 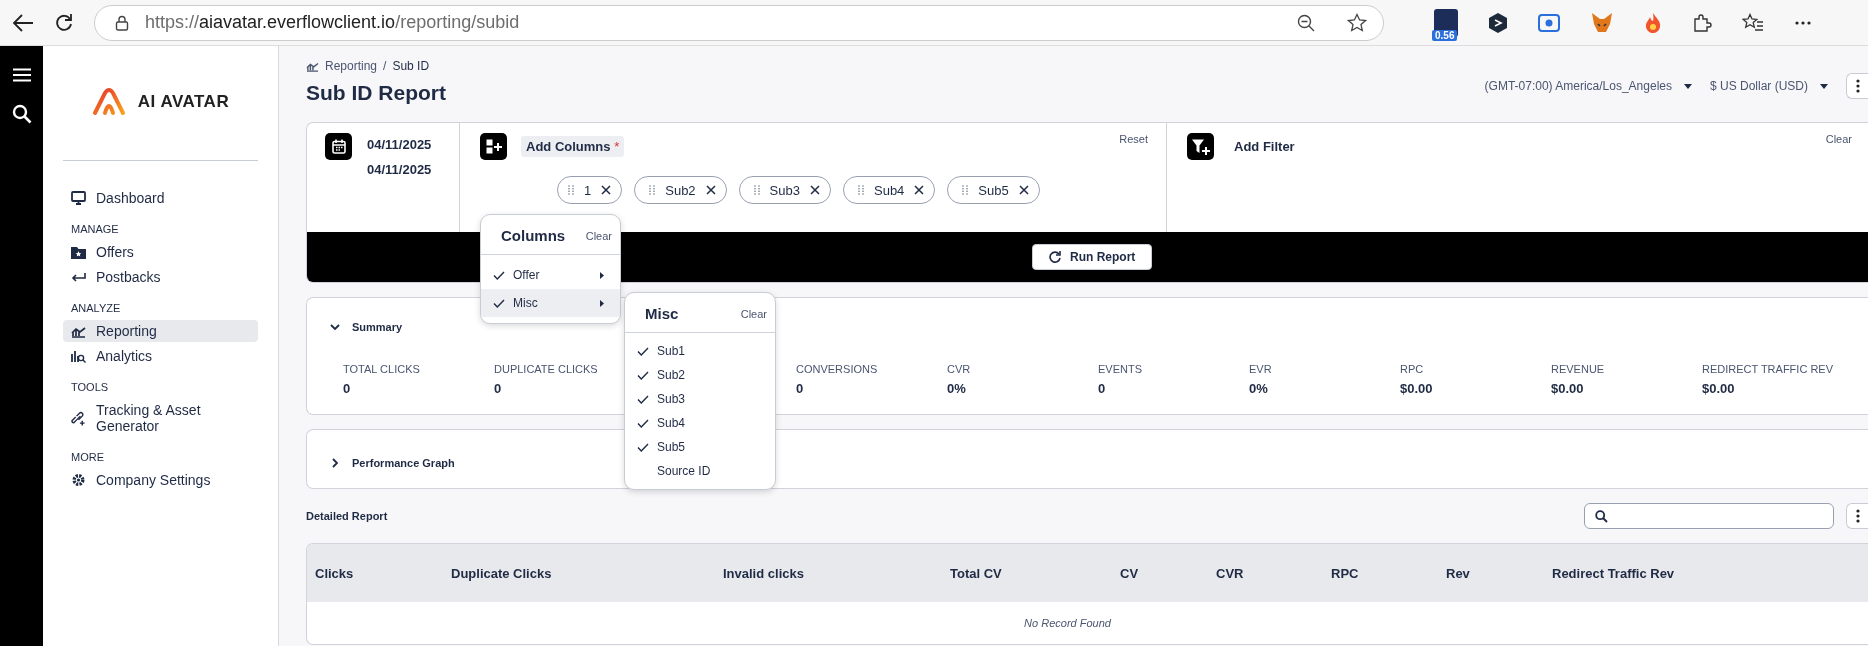 I want to click on currency-dropdown: $ US Dollar (USD), so click(x=1769, y=86).